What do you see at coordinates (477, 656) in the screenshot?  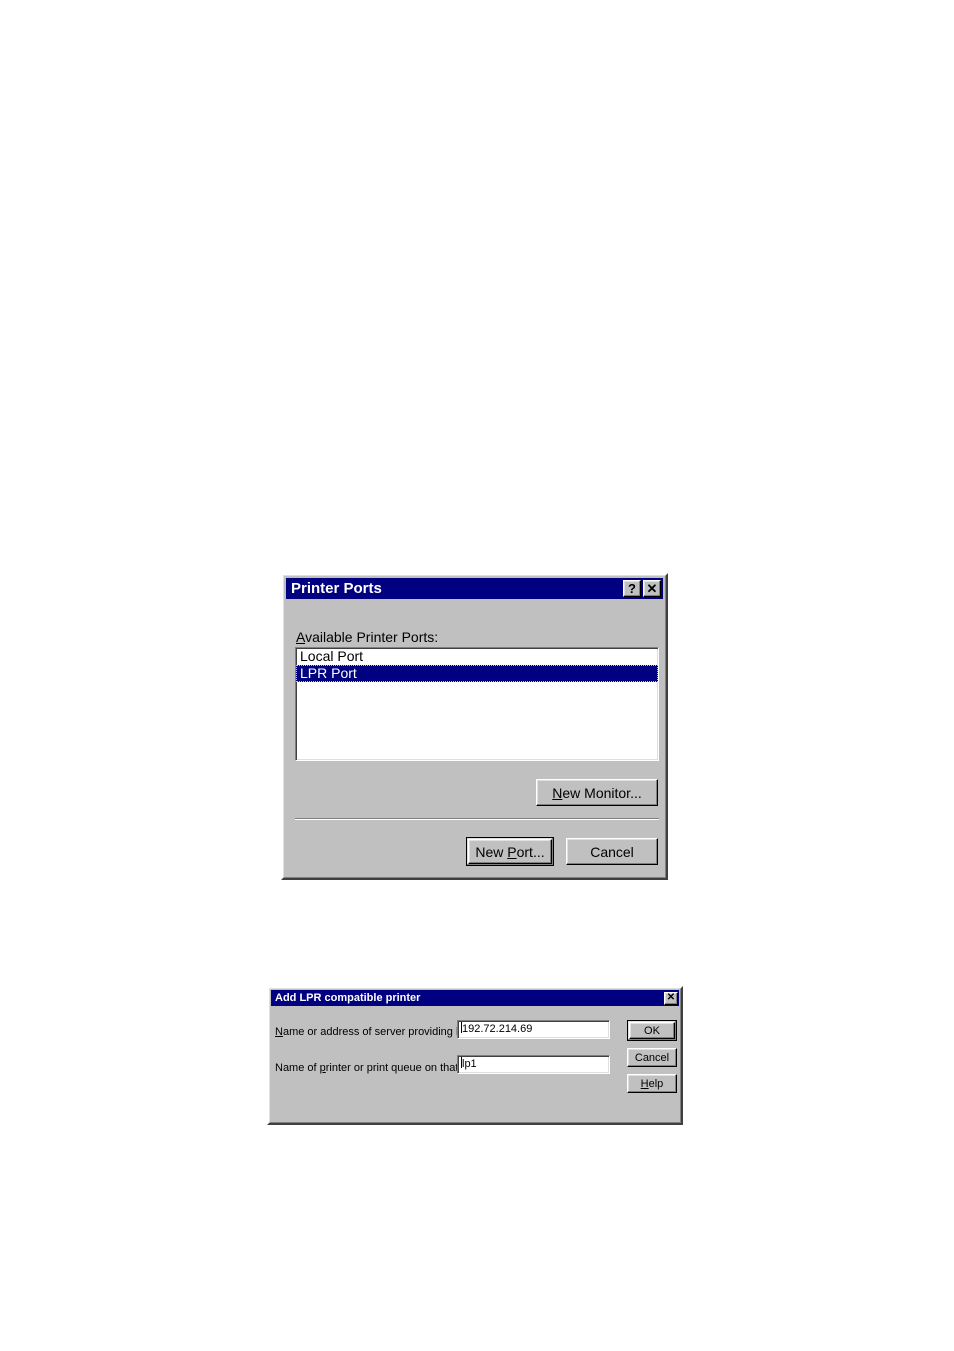 I see `list-item: Local Port` at bounding box center [477, 656].